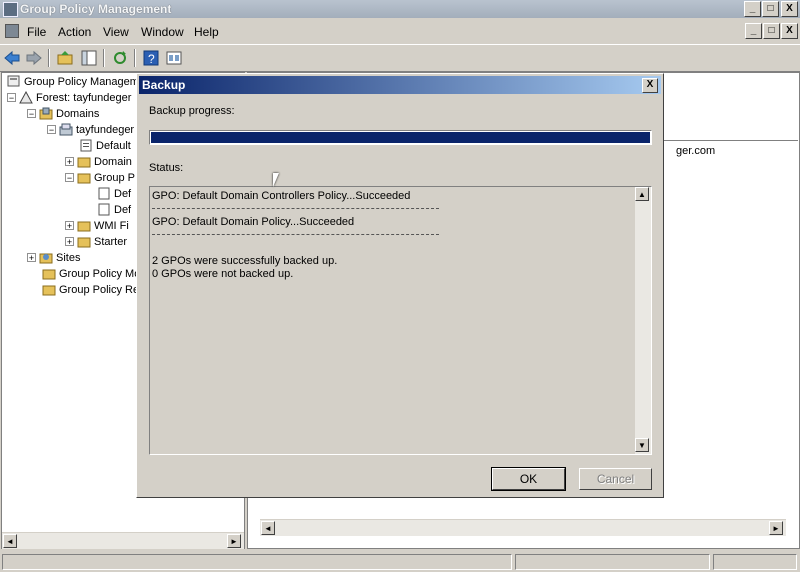 This screenshot has width=800, height=572. Describe the element at coordinates (10, 9) in the screenshot. I see `gpmc-app-icon` at that location.